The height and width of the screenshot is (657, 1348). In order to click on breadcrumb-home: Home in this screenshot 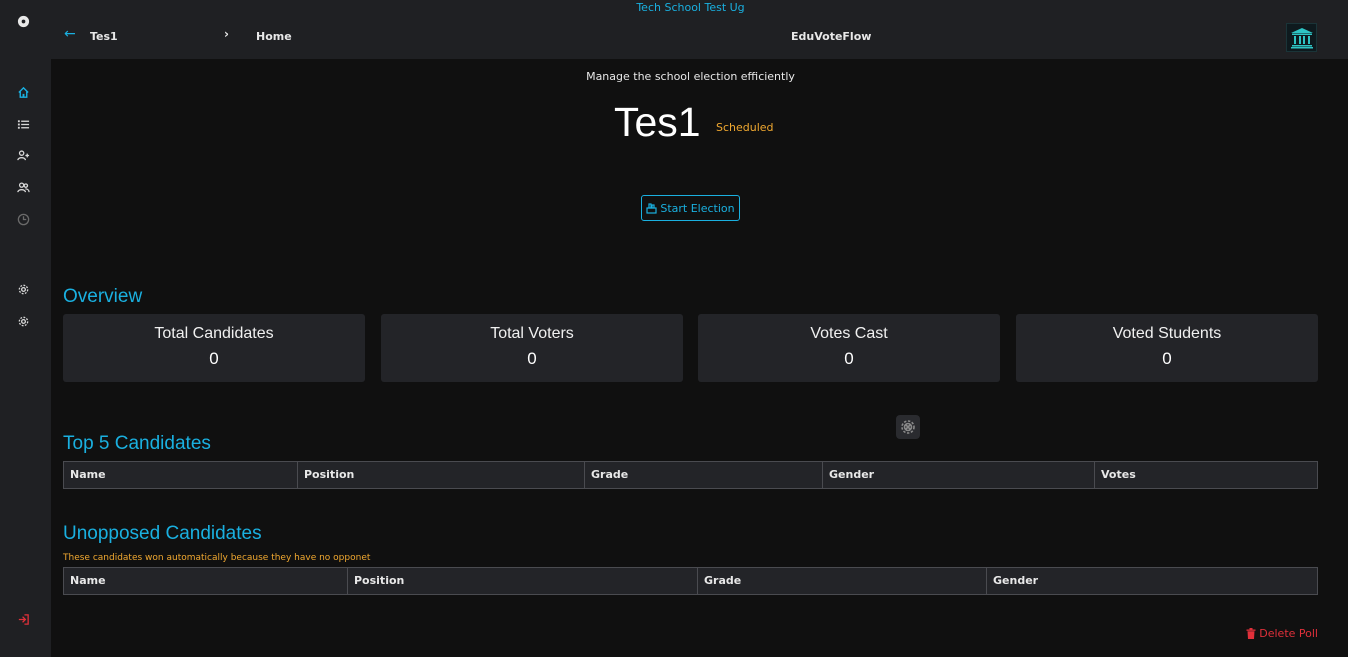, I will do `click(274, 36)`.